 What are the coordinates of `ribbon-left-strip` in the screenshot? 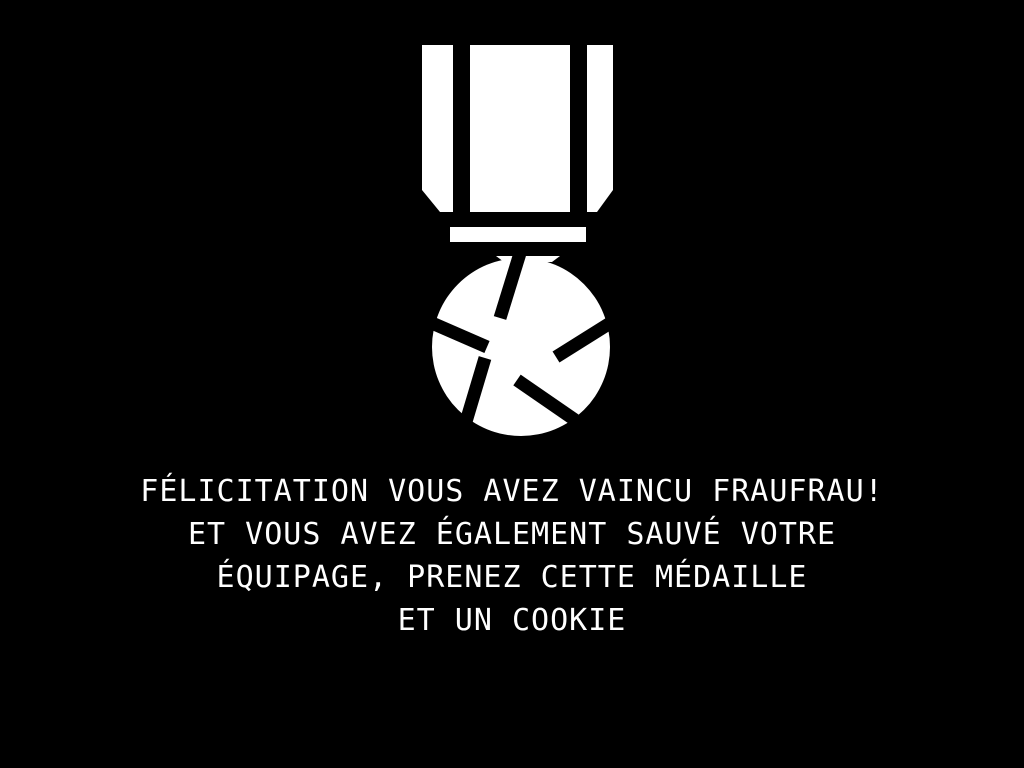 It's located at (437, 128).